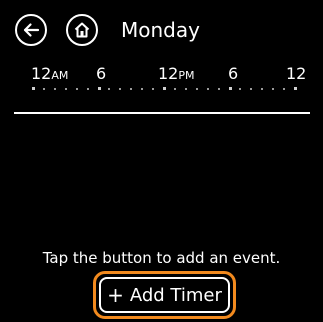 This screenshot has width=323, height=322. What do you see at coordinates (176, 73) in the screenshot?
I see `tick-label-12pm: 12PM` at bounding box center [176, 73].